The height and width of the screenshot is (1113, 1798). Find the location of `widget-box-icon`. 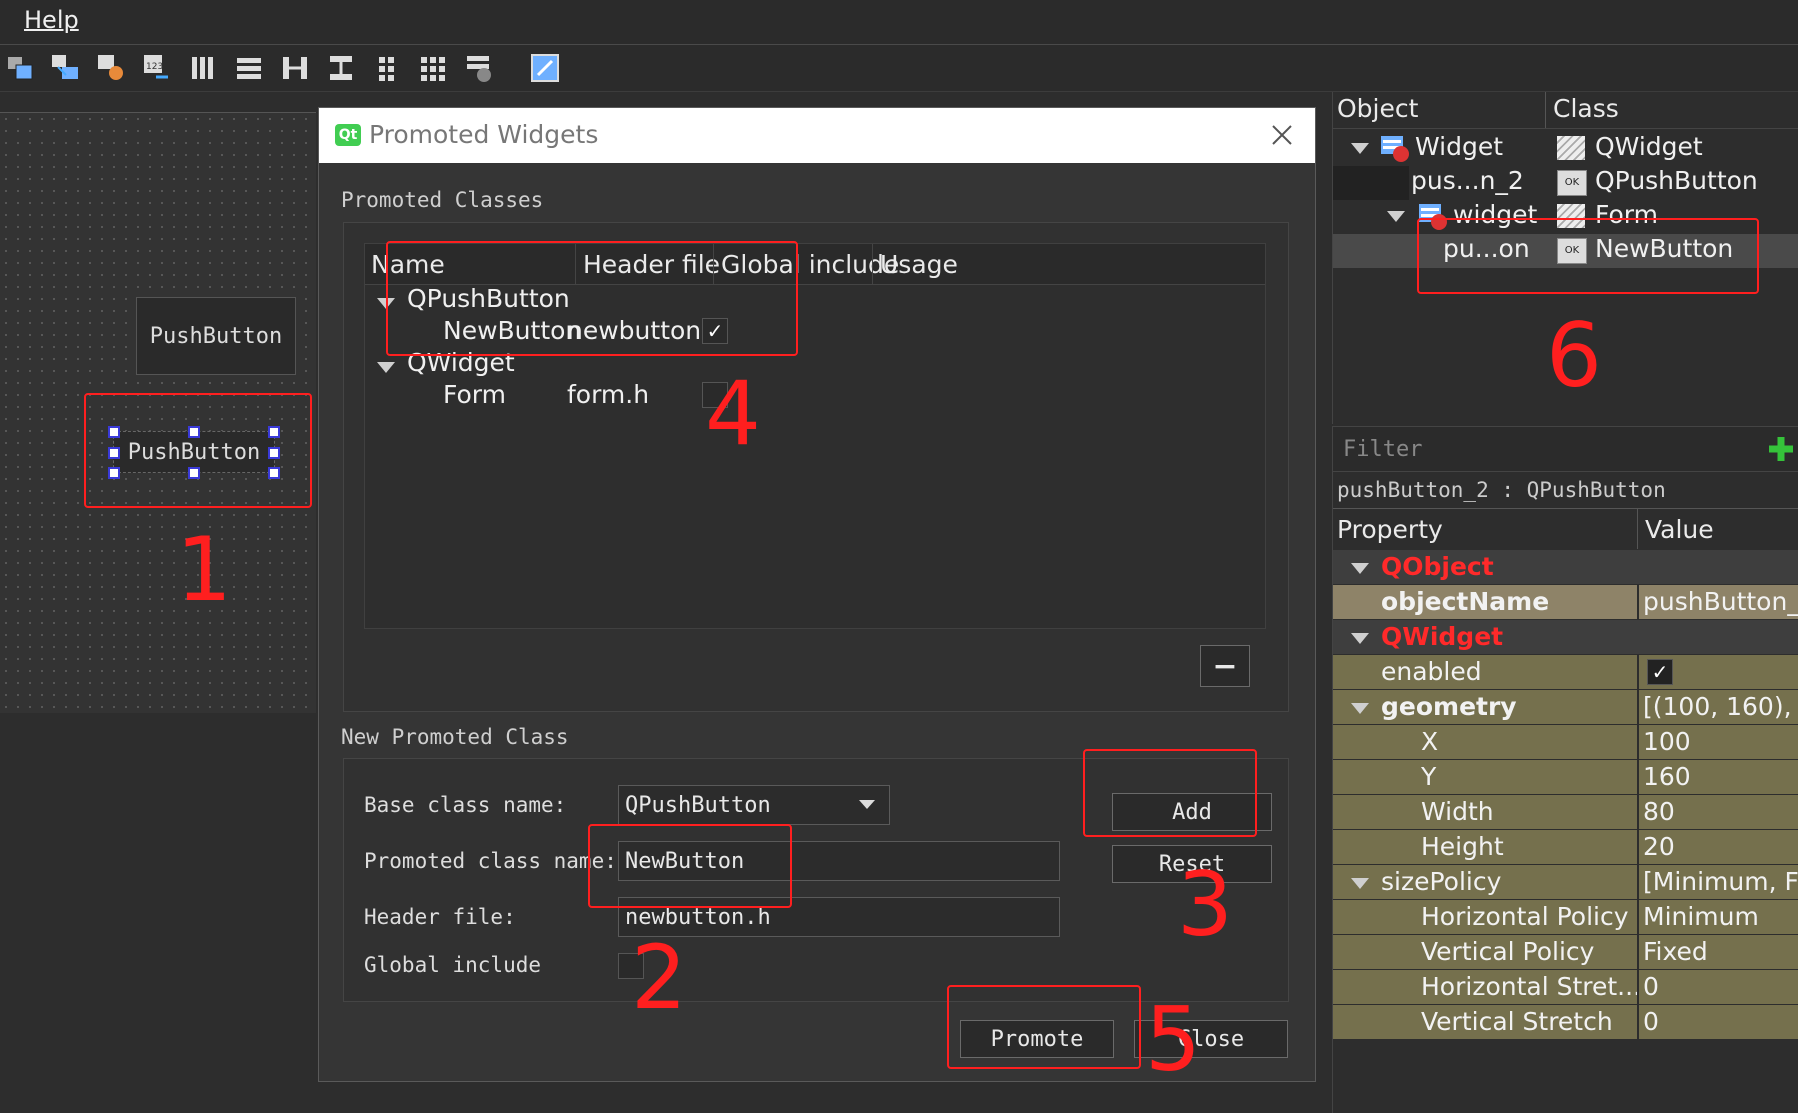

widget-box-icon is located at coordinates (21, 68).